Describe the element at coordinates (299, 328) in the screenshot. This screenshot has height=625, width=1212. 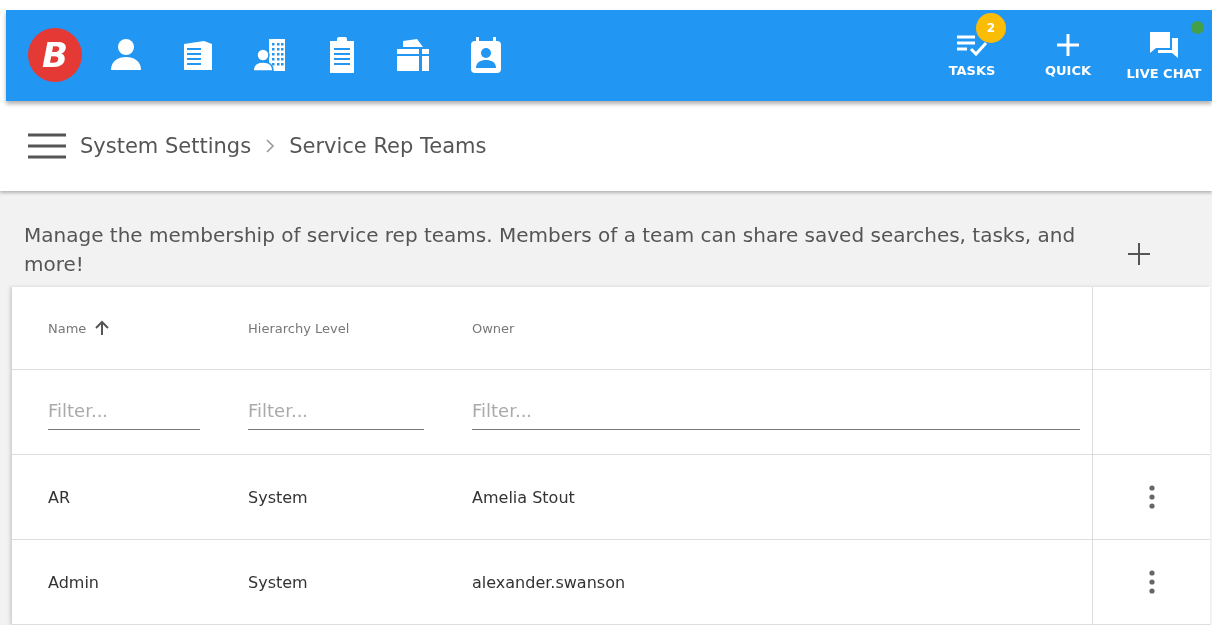
I see `column-header: Hierarchy Level` at that location.